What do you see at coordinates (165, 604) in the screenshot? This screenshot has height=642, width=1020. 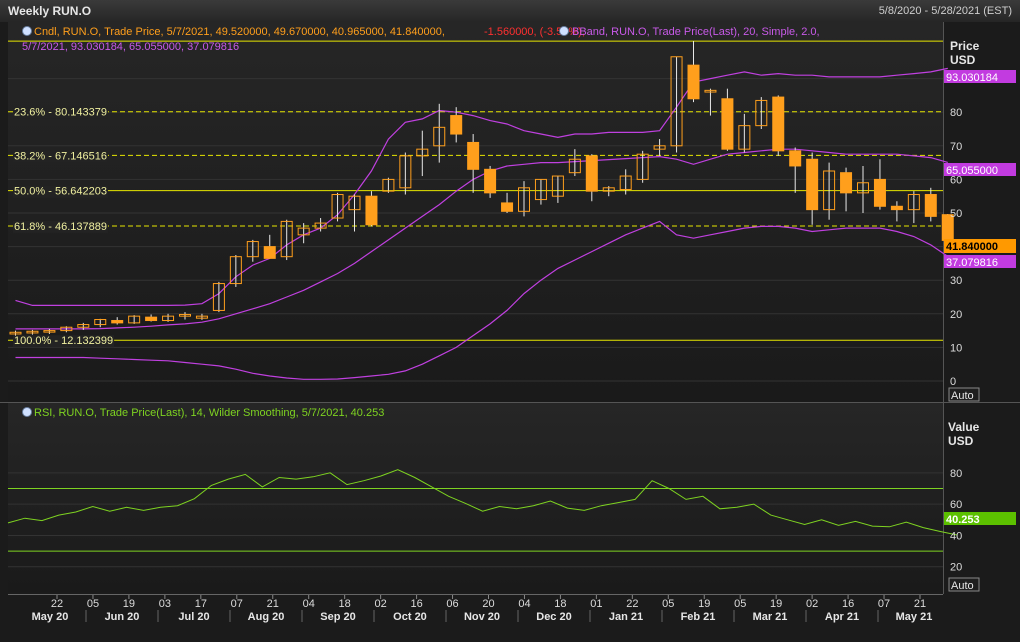 I see `x-day-label: 03` at bounding box center [165, 604].